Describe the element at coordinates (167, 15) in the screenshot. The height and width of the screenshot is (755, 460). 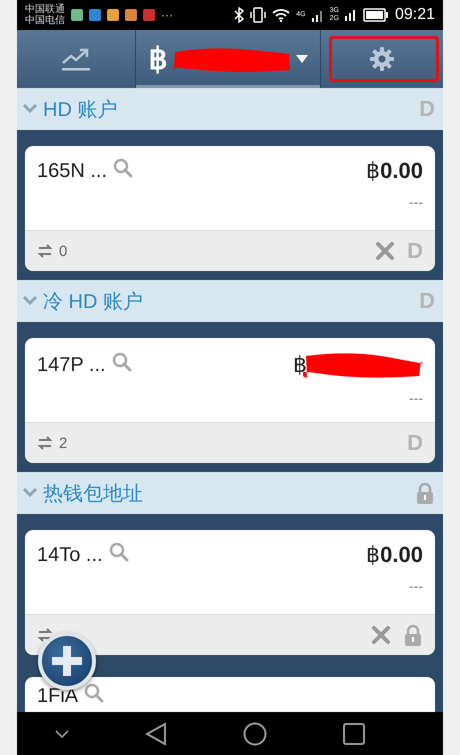
I see `more-indicator: ···` at that location.